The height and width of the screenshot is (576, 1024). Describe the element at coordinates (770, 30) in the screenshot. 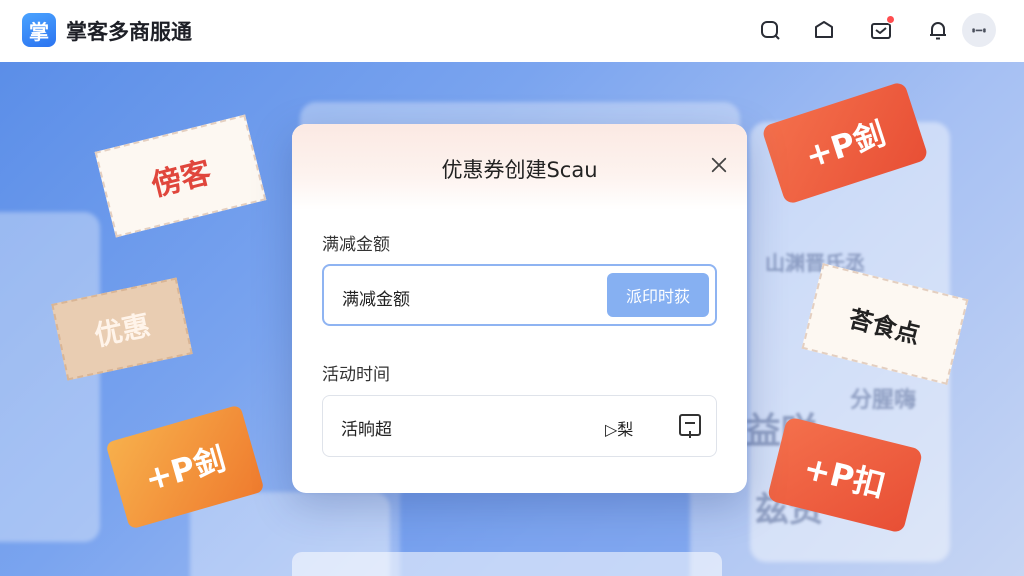

I see `search-icon` at that location.